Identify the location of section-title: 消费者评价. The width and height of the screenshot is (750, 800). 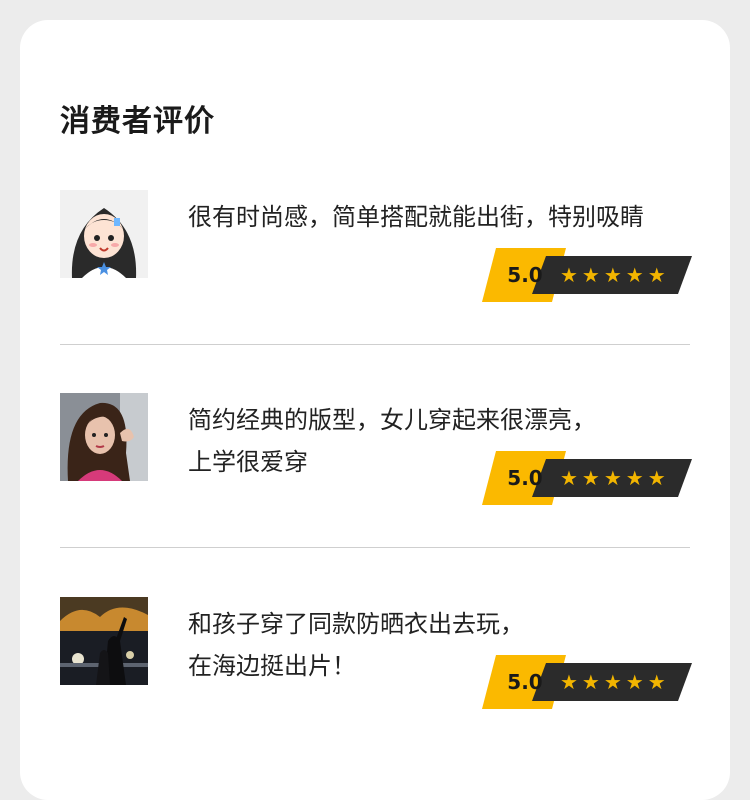
(137, 121).